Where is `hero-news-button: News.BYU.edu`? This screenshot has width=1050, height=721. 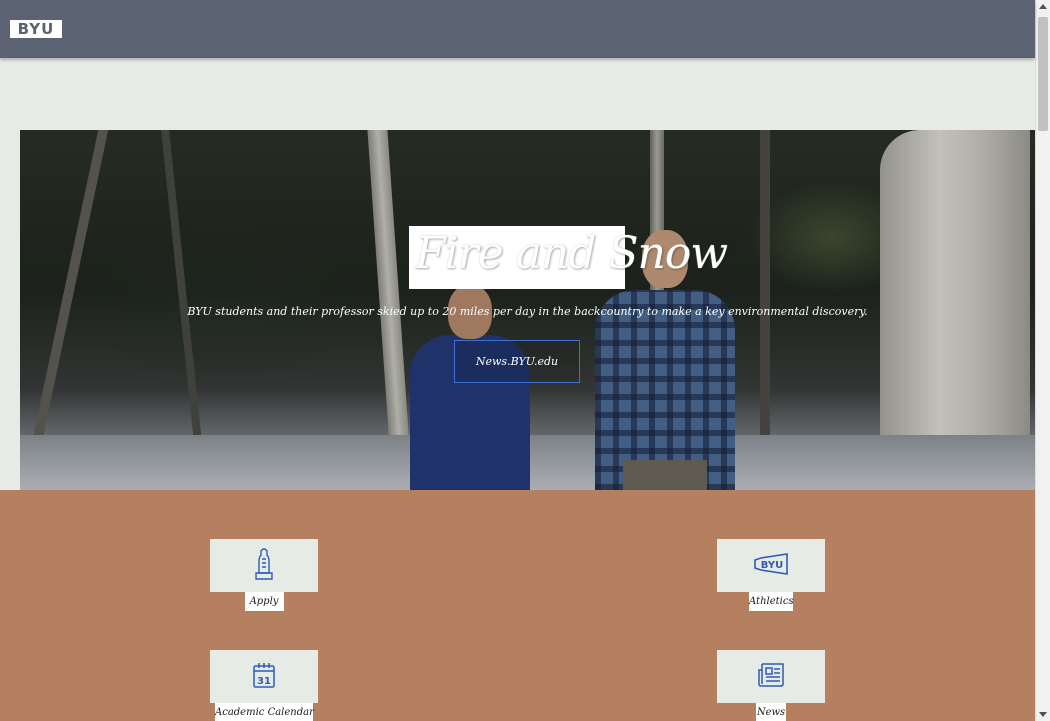
hero-news-button: News.BYU.edu is located at coordinates (517, 361).